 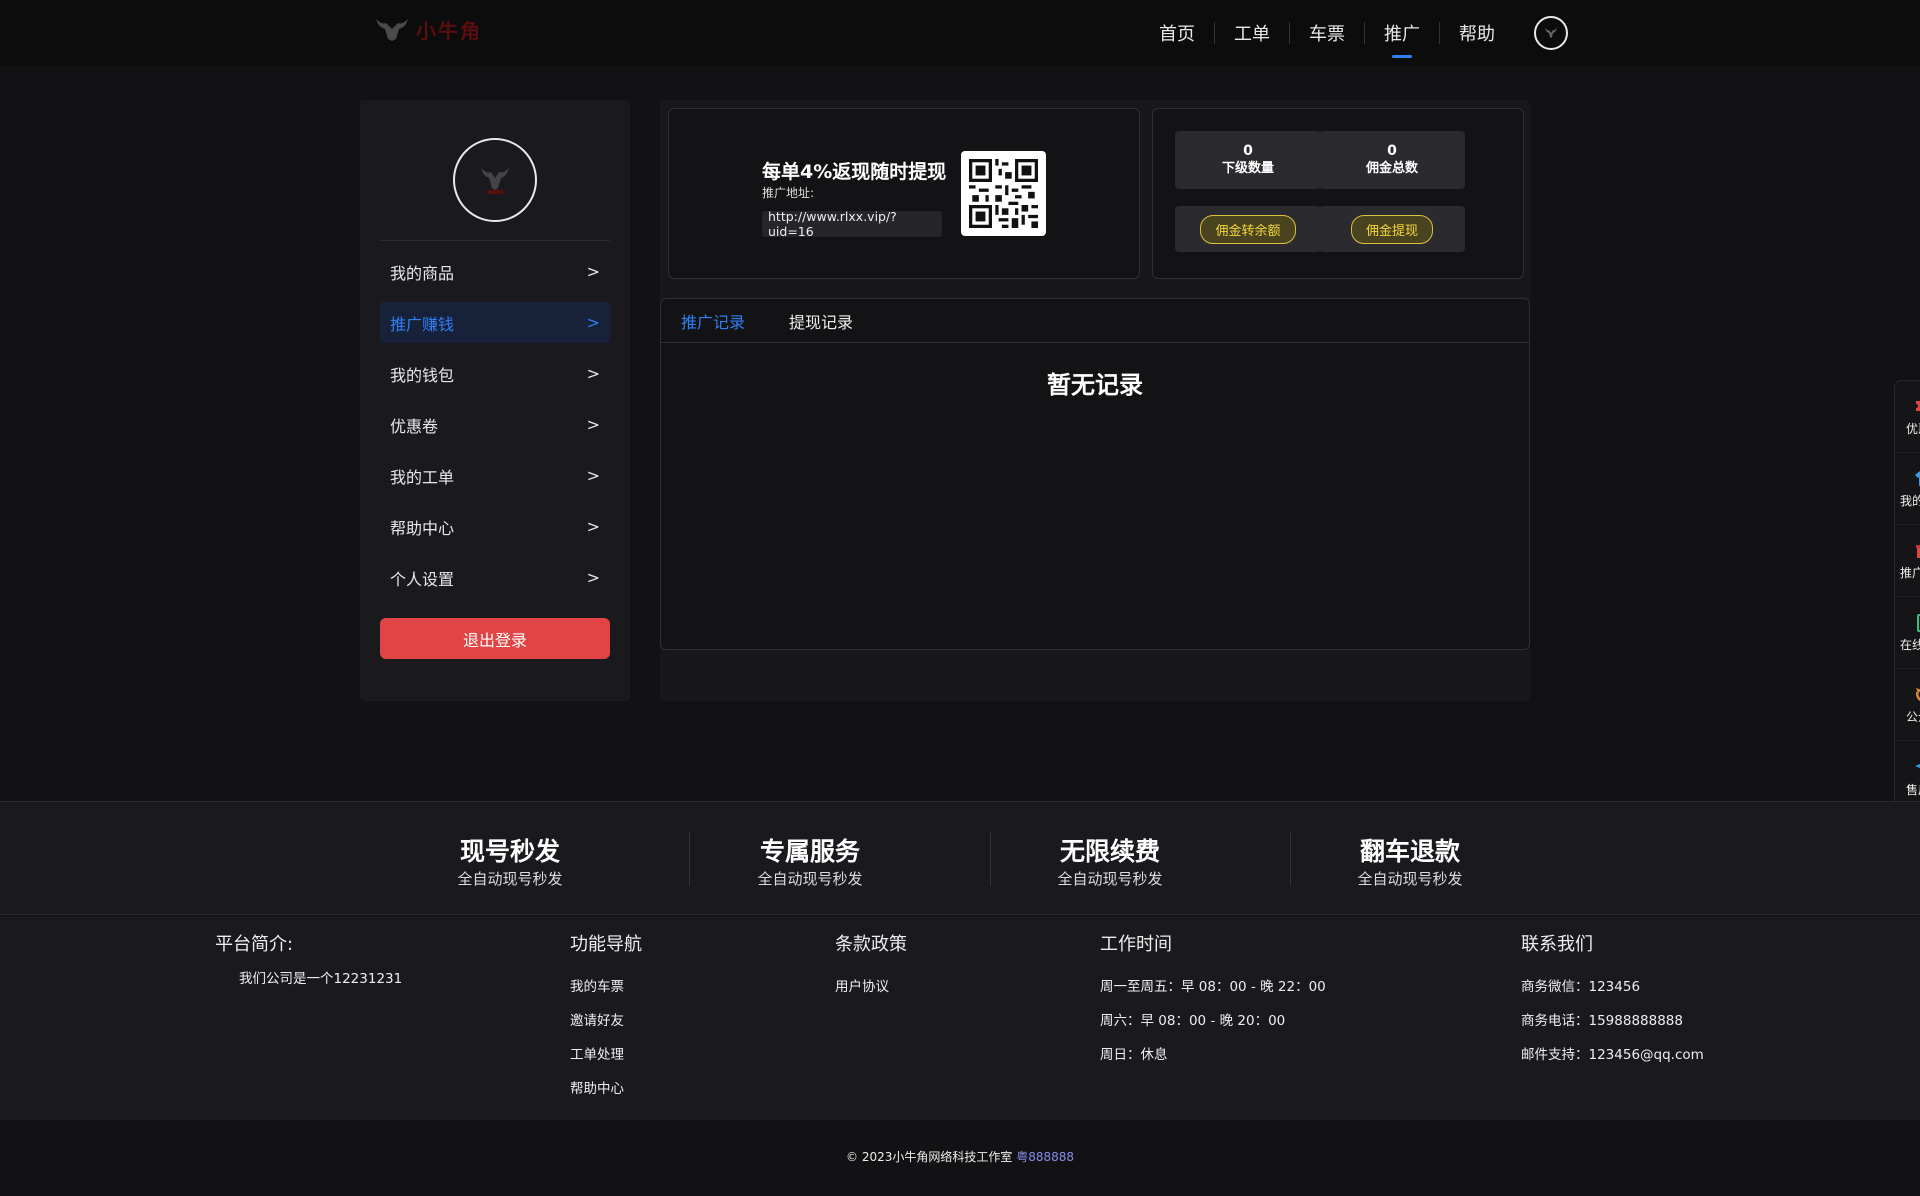 I want to click on qr-code-icon, so click(x=1003, y=193).